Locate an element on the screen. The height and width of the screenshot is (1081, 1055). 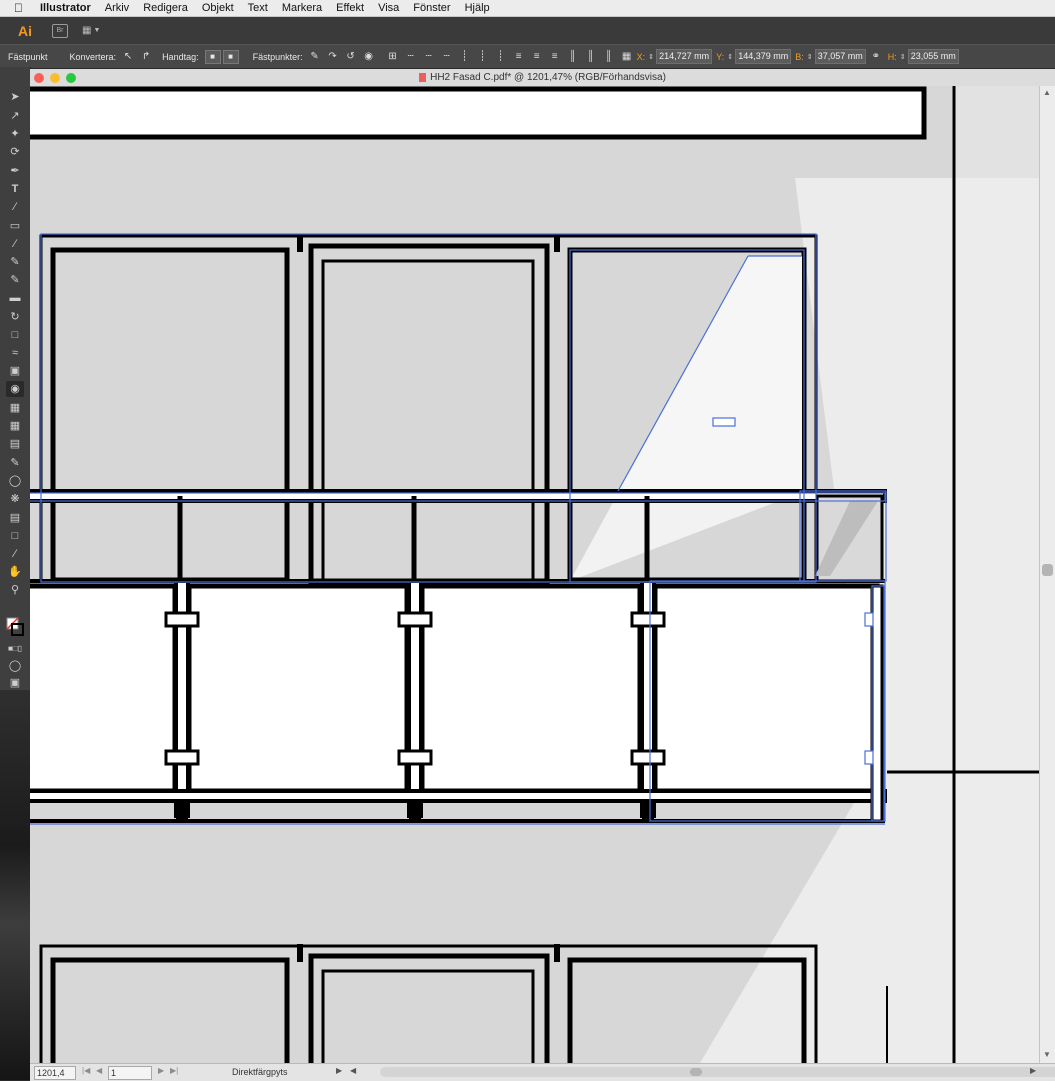
show-handles-button: ■ is located at coordinates (212, 56).